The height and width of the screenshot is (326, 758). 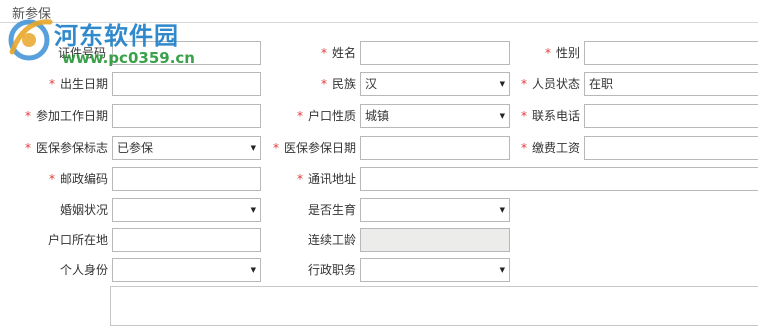 I want to click on remarks-textarea, so click(x=434, y=306).